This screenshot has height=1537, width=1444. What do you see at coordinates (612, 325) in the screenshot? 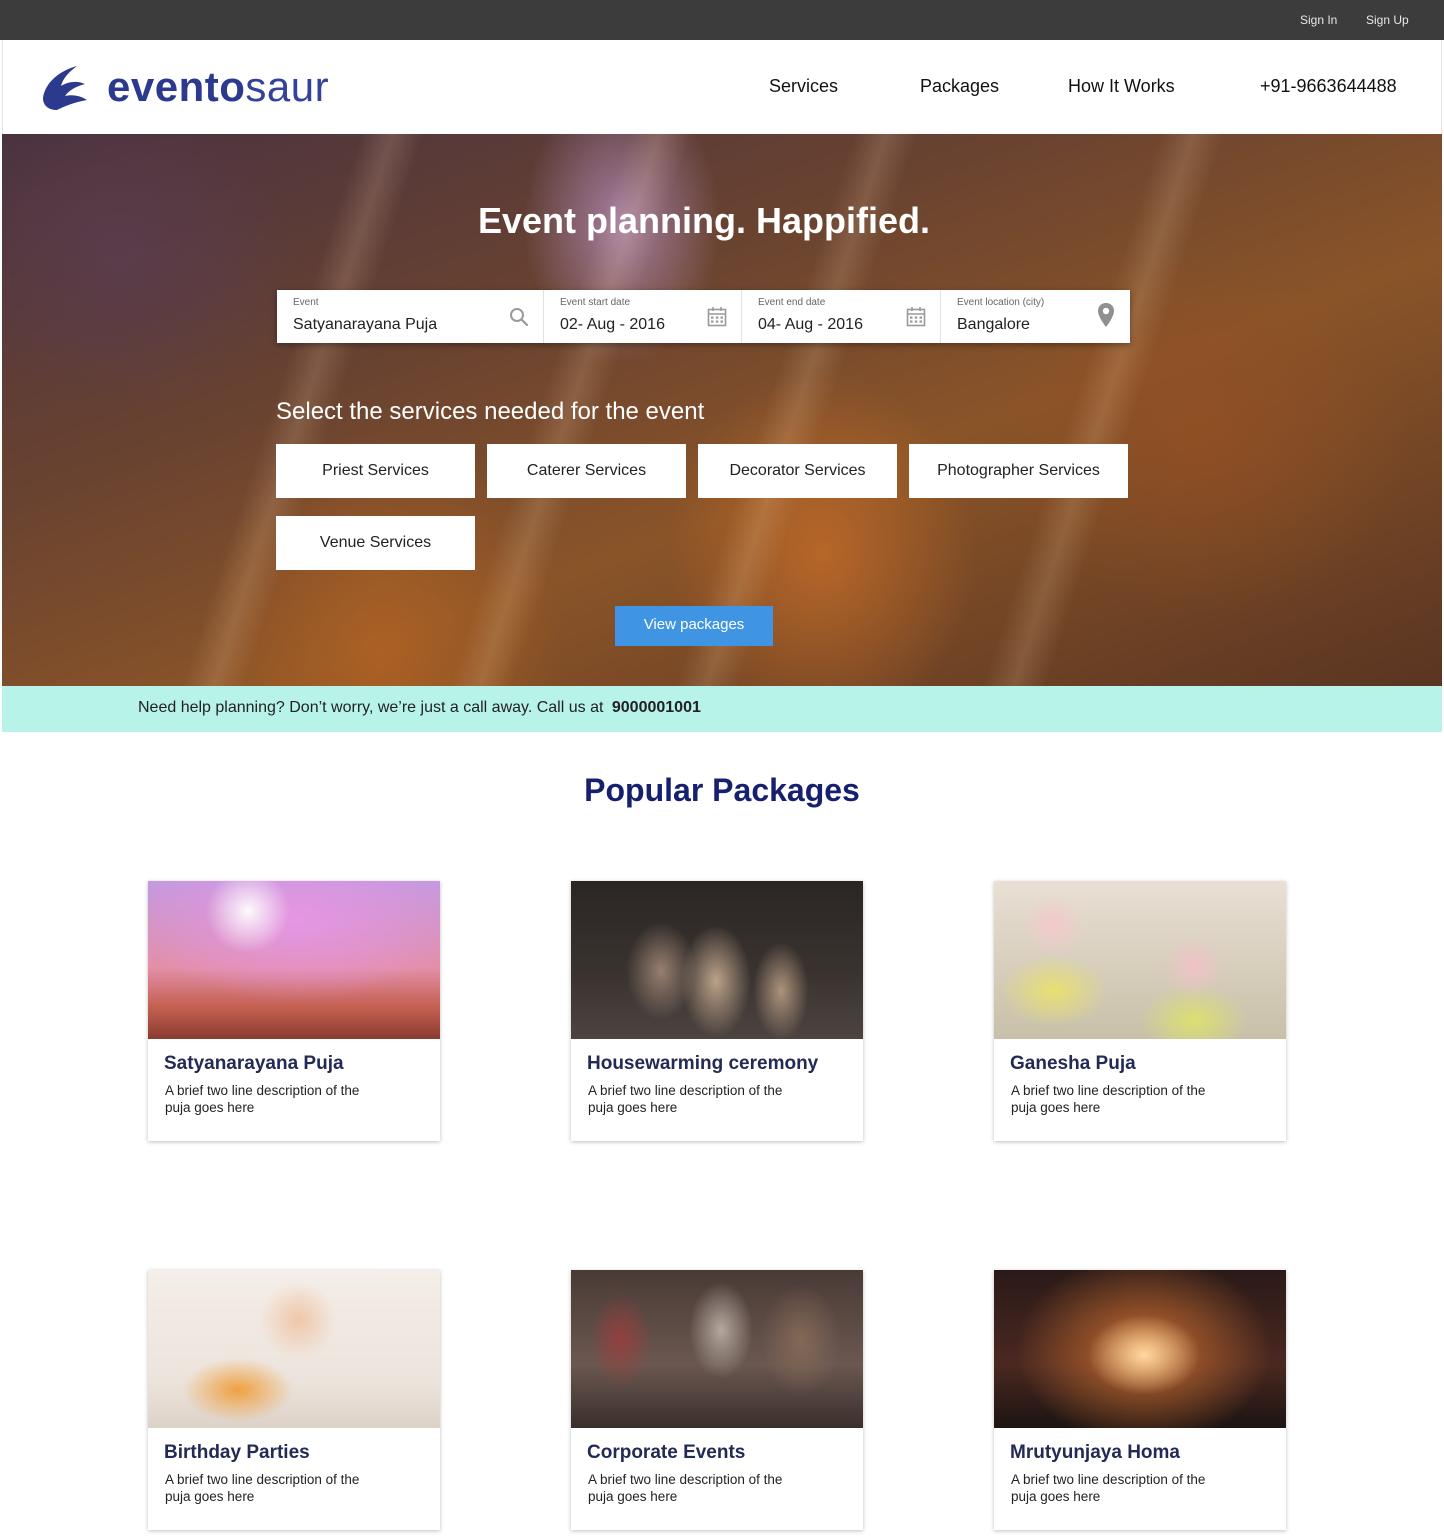
I see `start-date-value: 02- Aug - 2016` at bounding box center [612, 325].